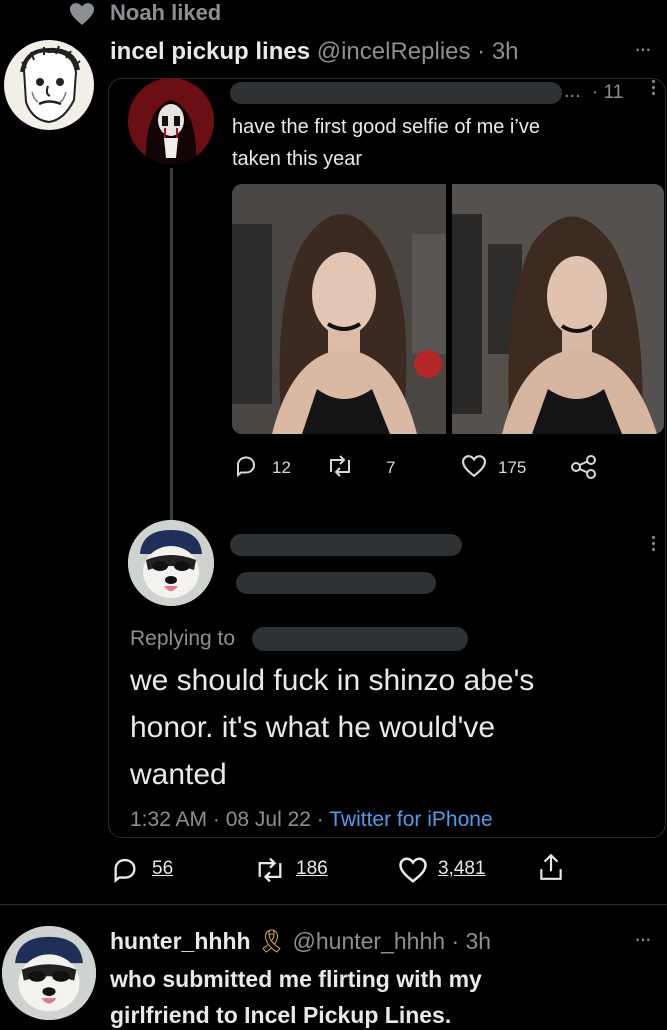  Describe the element at coordinates (360, 639) in the screenshot. I see `redacted-replying-to-handle` at that location.